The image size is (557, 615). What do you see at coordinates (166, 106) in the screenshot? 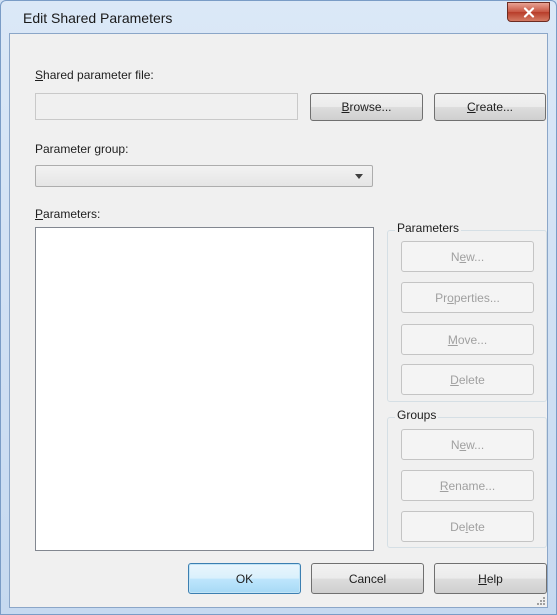
I see `shared-parameter-file-field` at bounding box center [166, 106].